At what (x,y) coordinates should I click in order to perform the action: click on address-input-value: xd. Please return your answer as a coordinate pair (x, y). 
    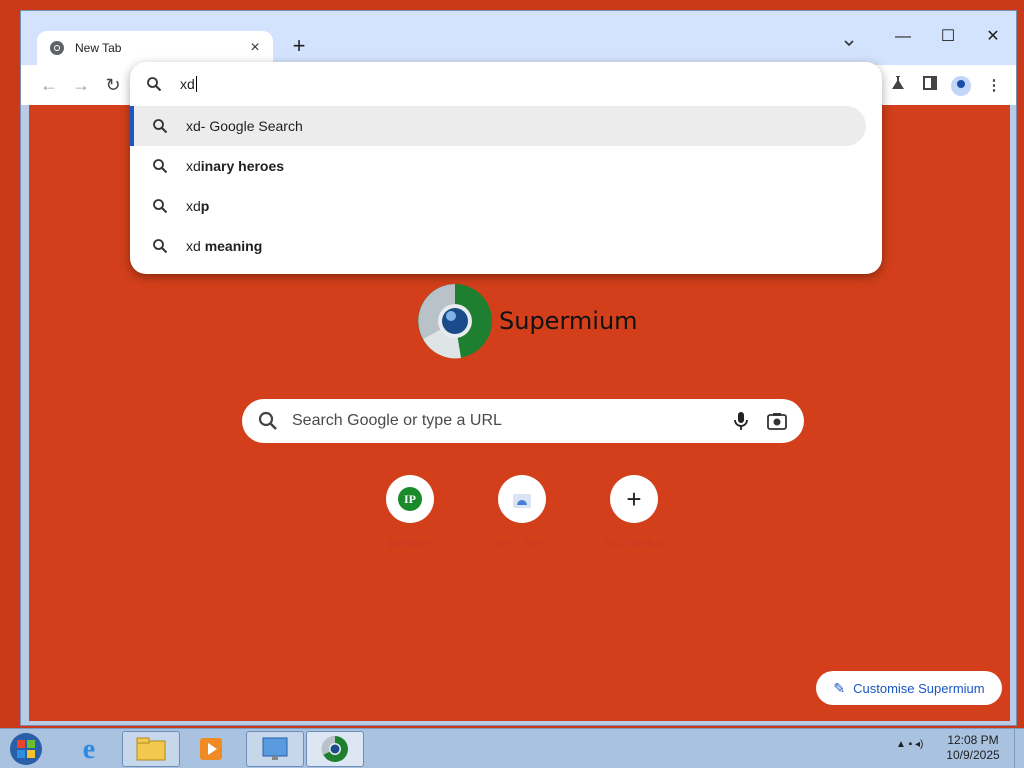
    Looking at the image, I should click on (187, 84).